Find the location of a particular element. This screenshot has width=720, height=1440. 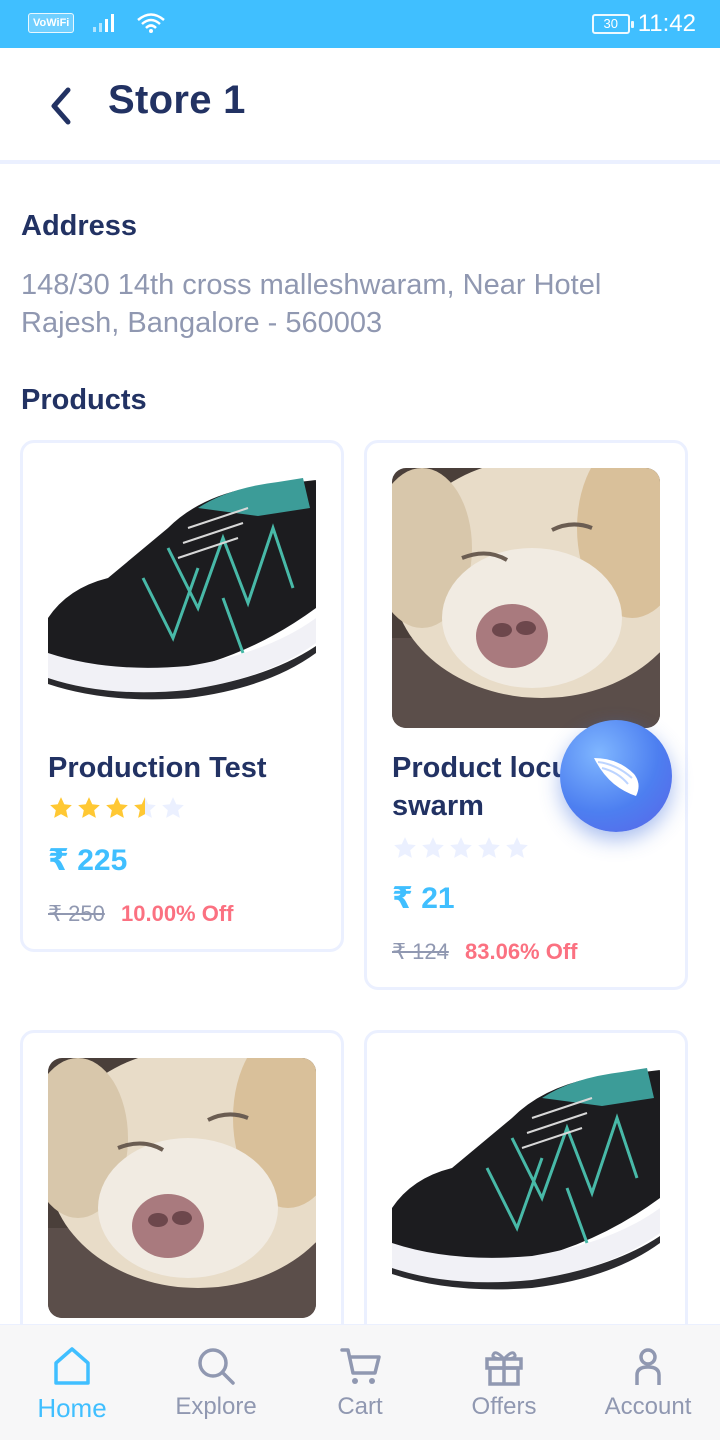

chevron-left-icon is located at coordinates (61, 106).